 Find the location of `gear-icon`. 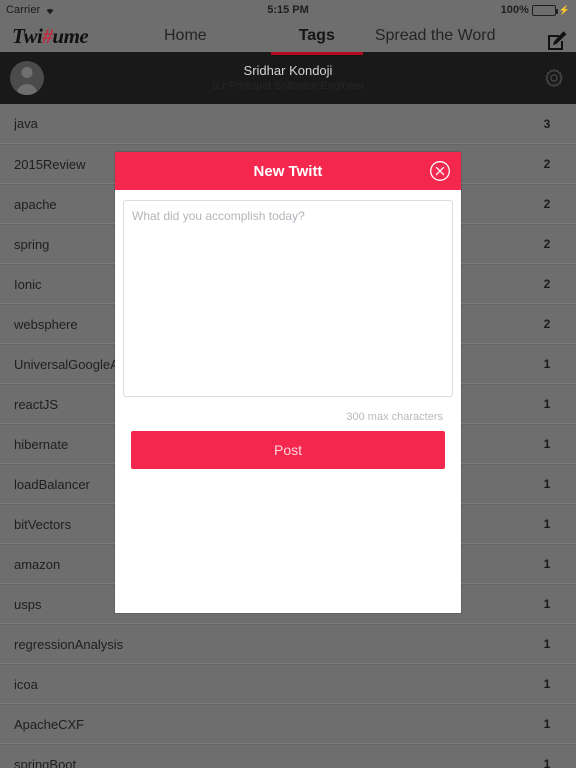

gear-icon is located at coordinates (554, 78).